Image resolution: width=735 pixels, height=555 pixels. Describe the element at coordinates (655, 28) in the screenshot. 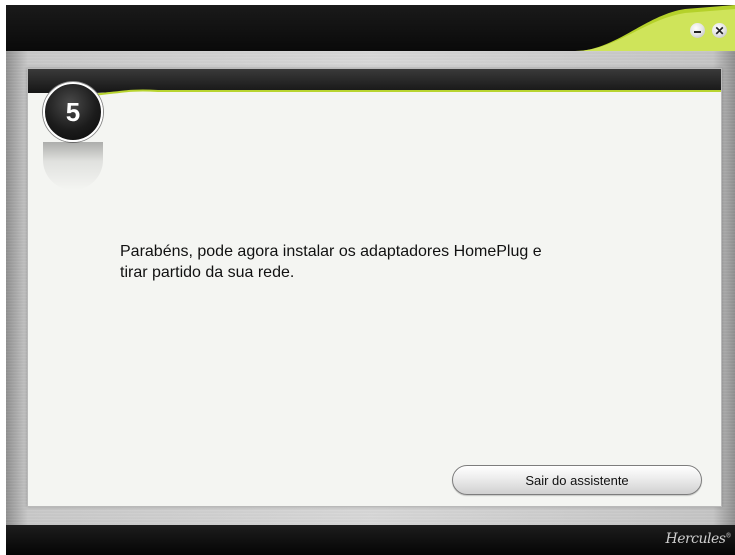

I see `titlebar-accent-swoosh` at that location.